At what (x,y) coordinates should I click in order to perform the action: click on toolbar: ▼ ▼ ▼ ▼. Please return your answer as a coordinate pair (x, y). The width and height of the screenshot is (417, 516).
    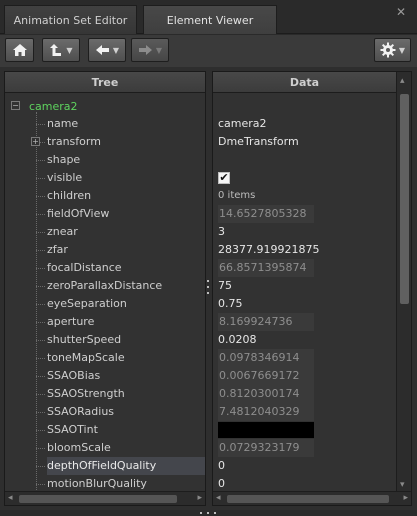
    Looking at the image, I should click on (208, 51).